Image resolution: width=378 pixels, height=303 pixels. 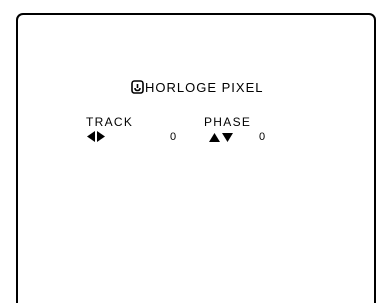 I want to click on menu-header: HORLOGE PIXEL, so click(x=197, y=88).